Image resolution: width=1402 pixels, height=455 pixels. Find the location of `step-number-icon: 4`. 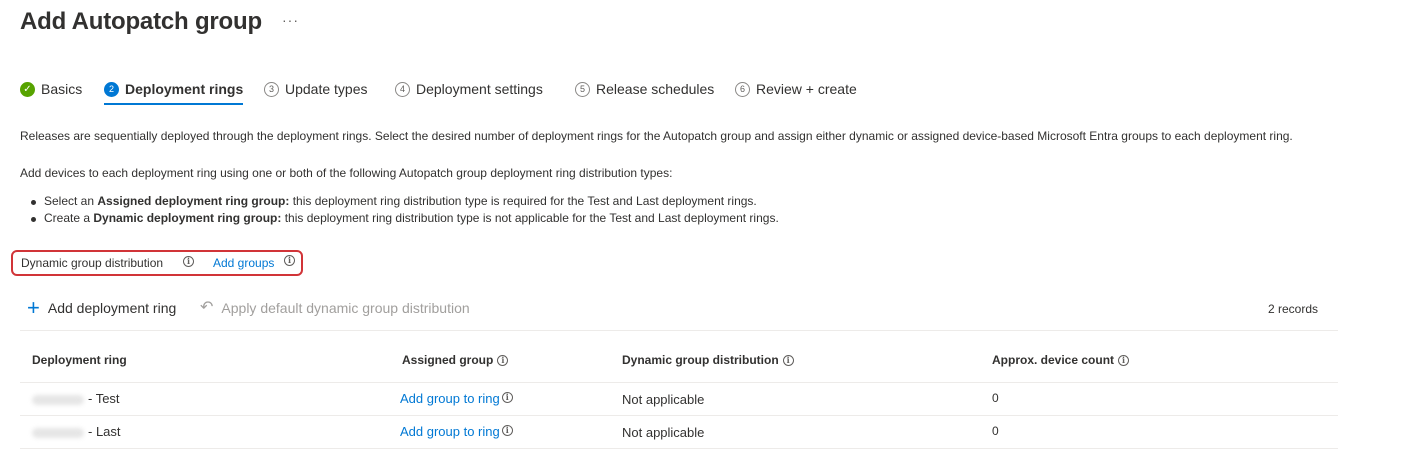

step-number-icon: 4 is located at coordinates (402, 89).